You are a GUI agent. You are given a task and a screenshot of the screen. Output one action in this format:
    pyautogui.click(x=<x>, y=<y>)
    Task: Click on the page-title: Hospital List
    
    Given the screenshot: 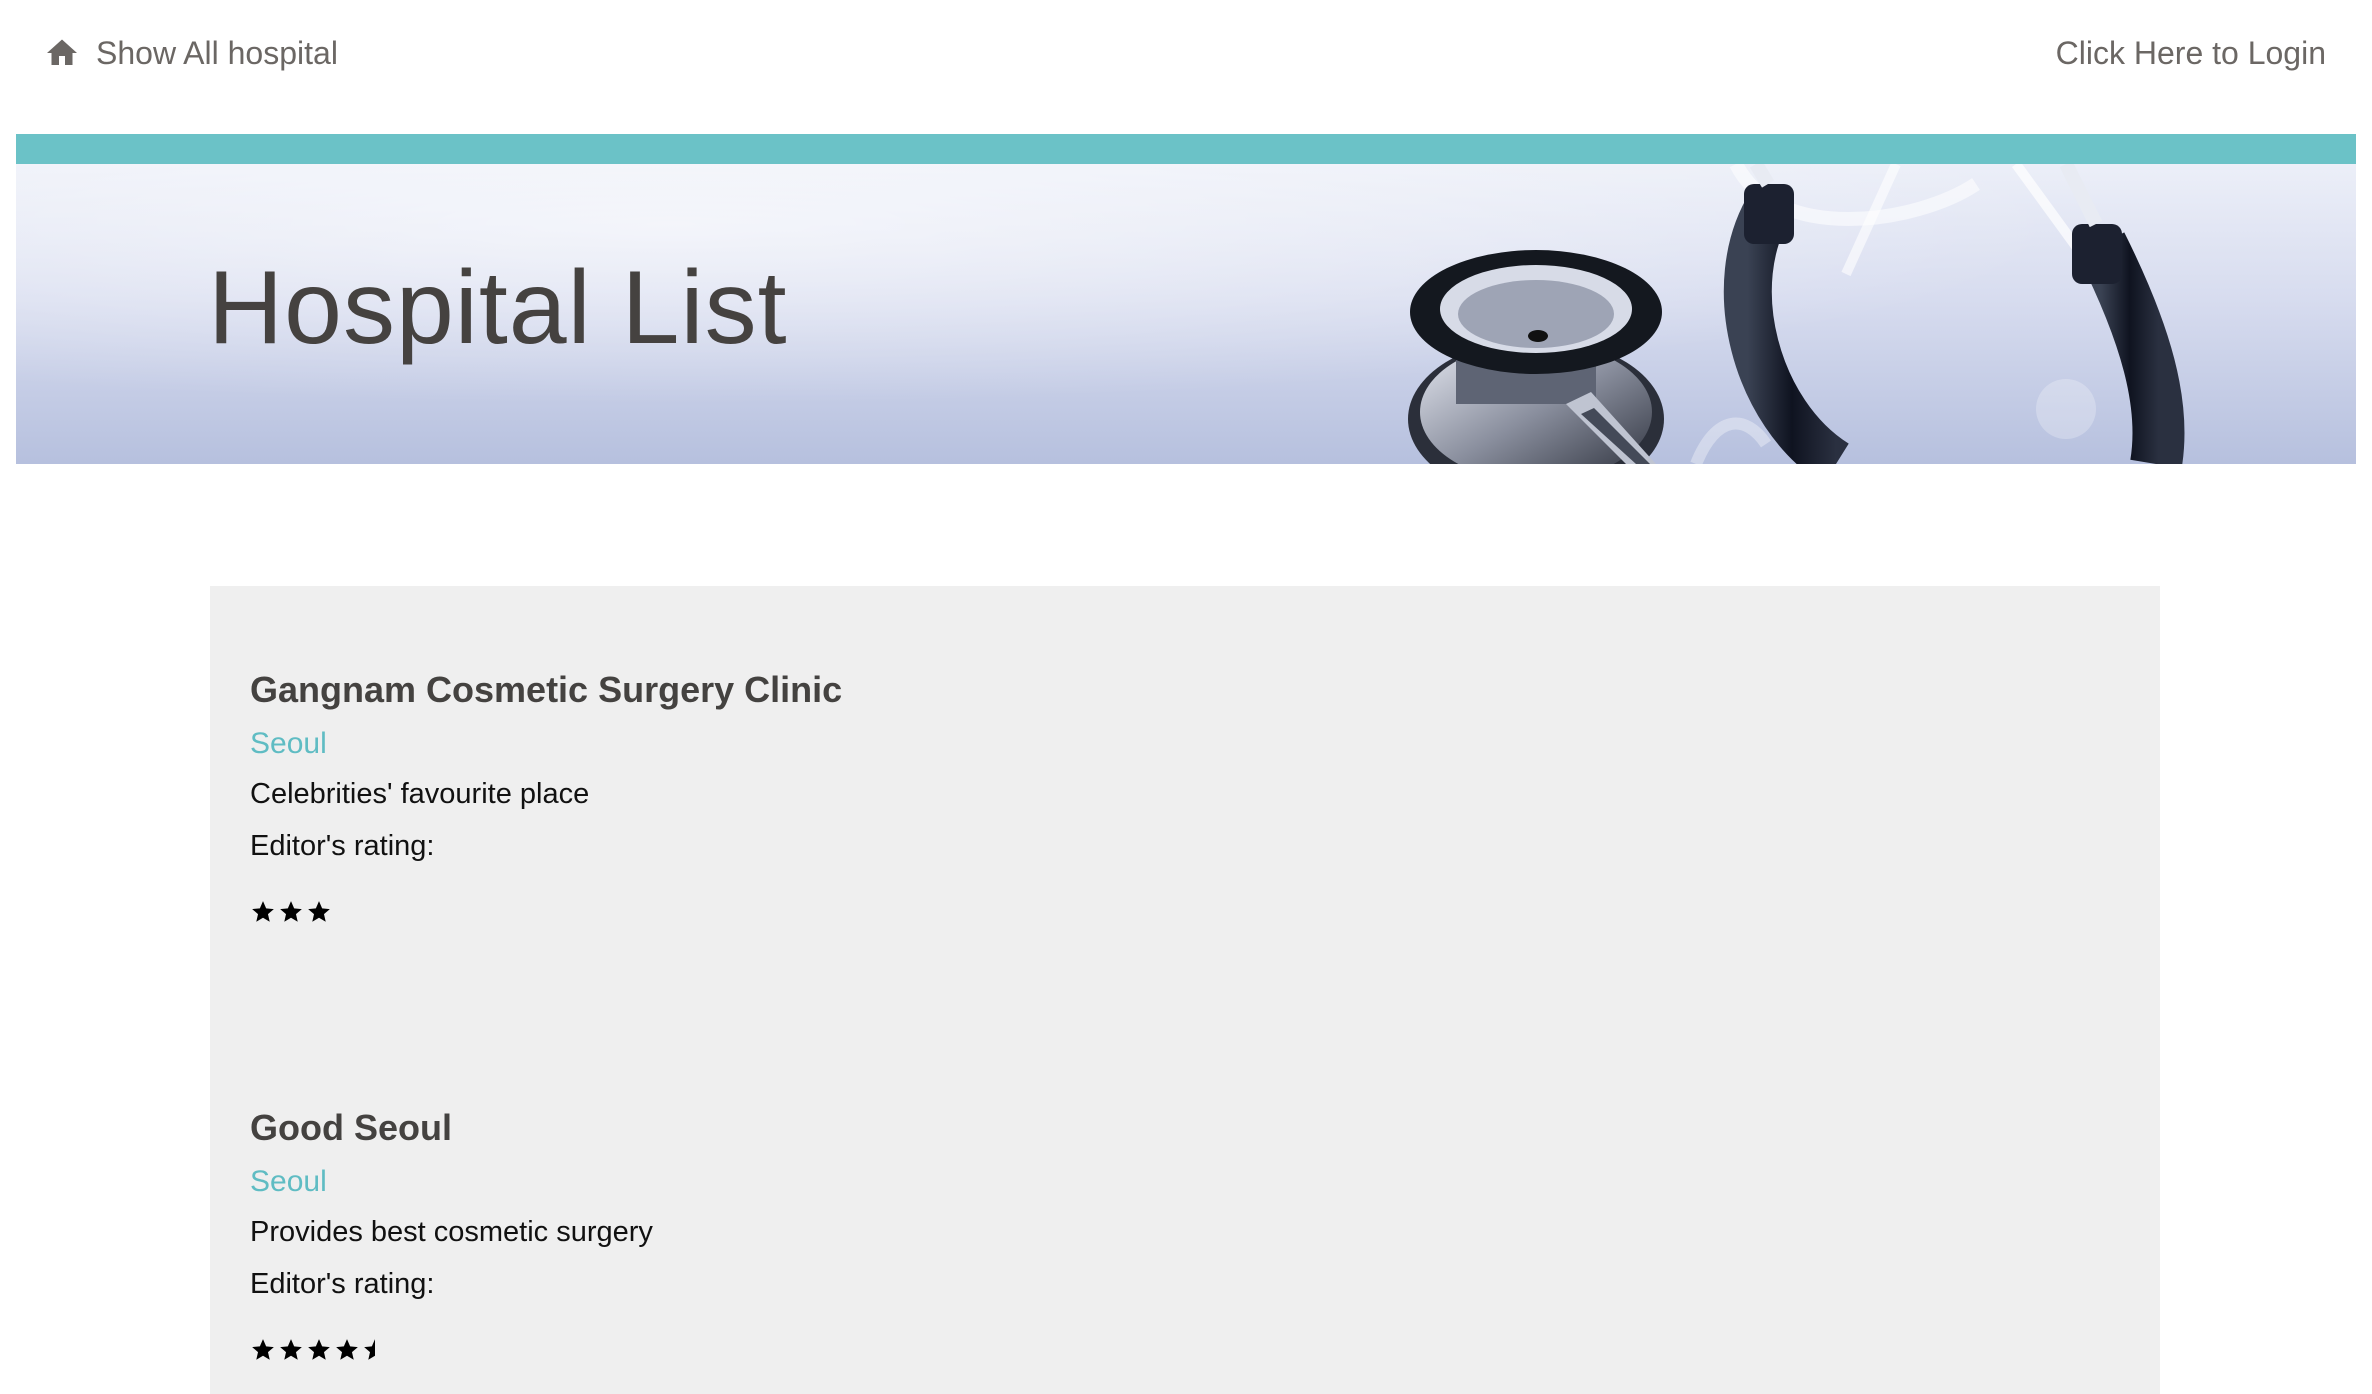 What is the action you would take?
    pyautogui.click(x=498, y=308)
    